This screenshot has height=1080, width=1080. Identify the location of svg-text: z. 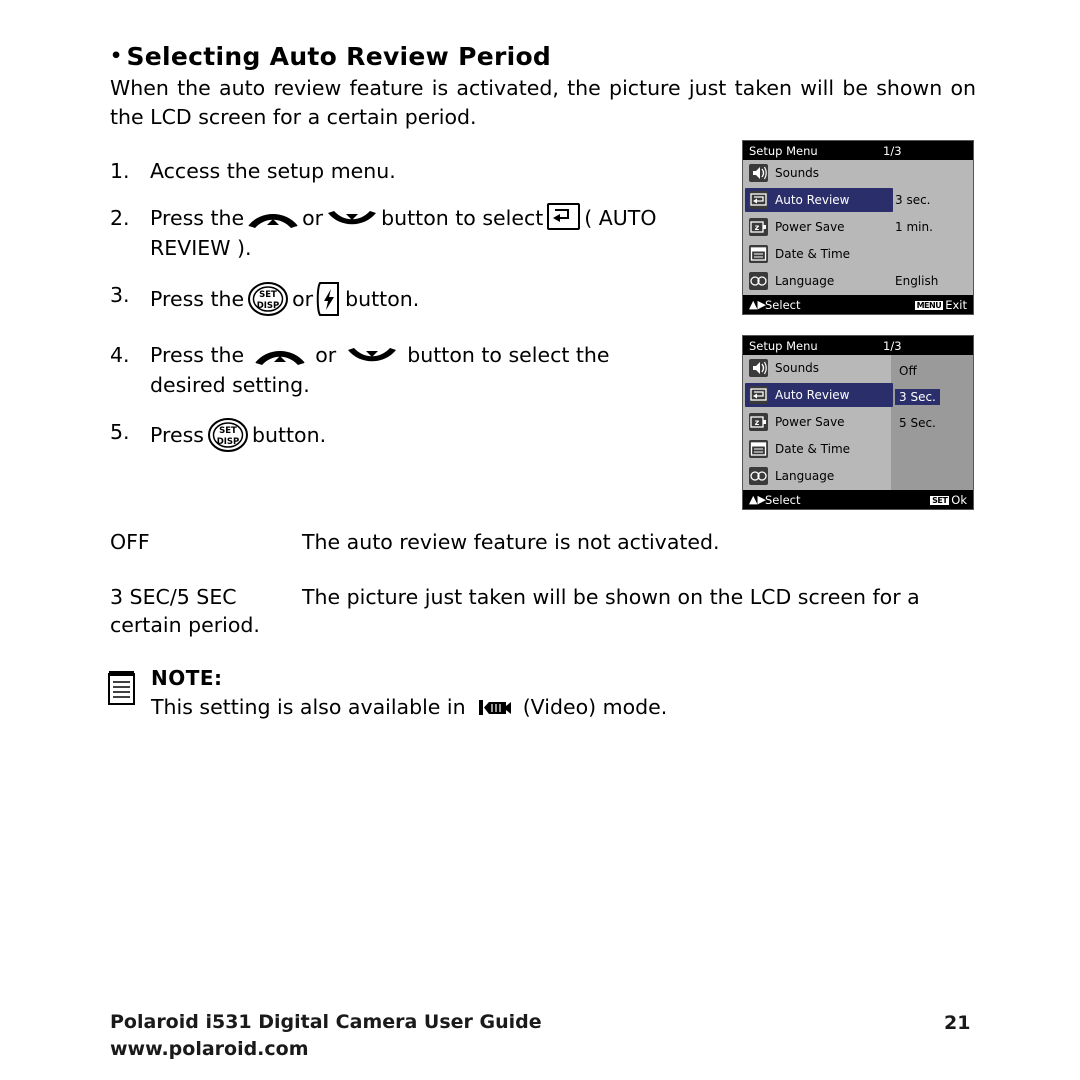
(757, 227).